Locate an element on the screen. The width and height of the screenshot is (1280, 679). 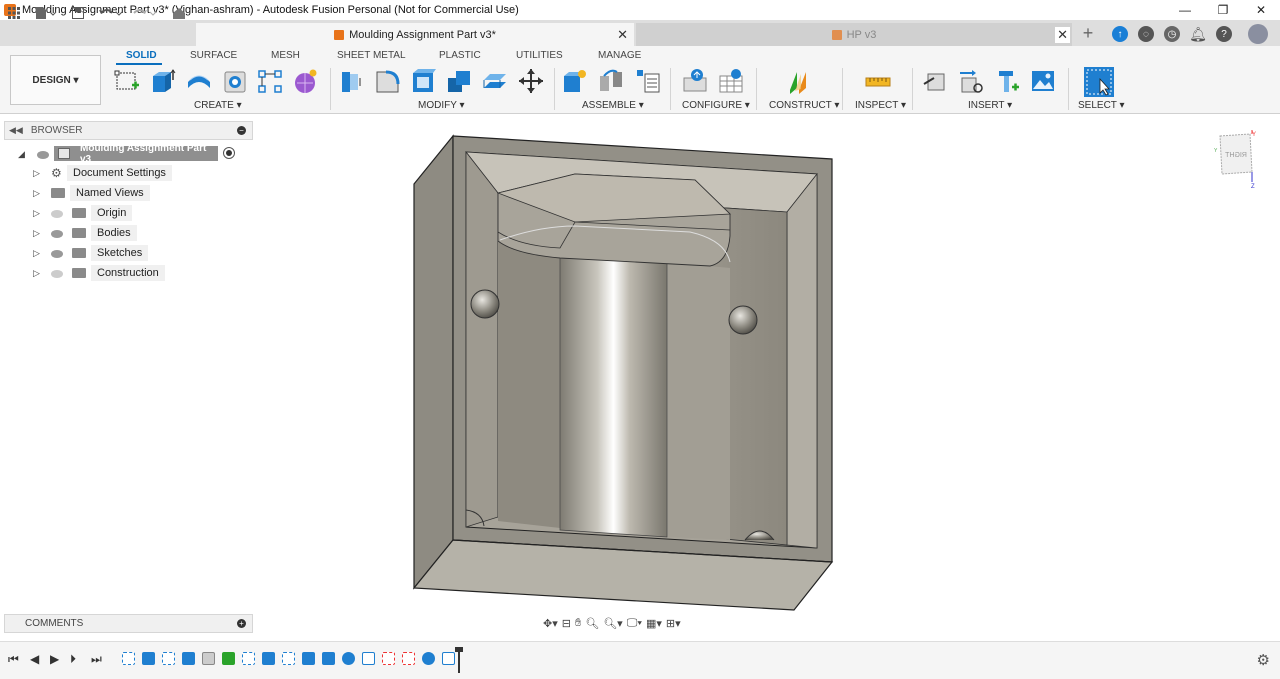
insert-derive-icon is located at coordinates (935, 81).